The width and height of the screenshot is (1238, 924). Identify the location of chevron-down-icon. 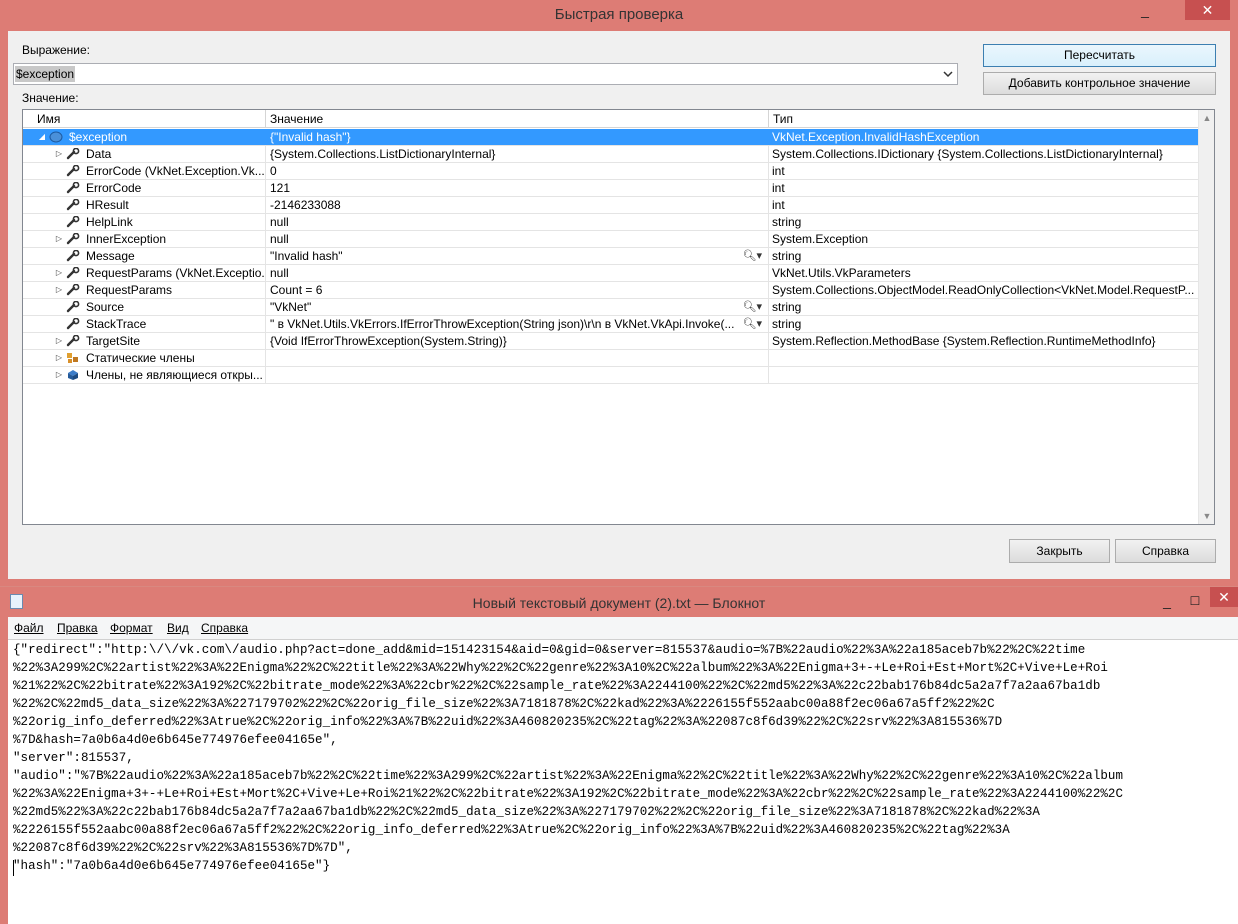
(948, 74).